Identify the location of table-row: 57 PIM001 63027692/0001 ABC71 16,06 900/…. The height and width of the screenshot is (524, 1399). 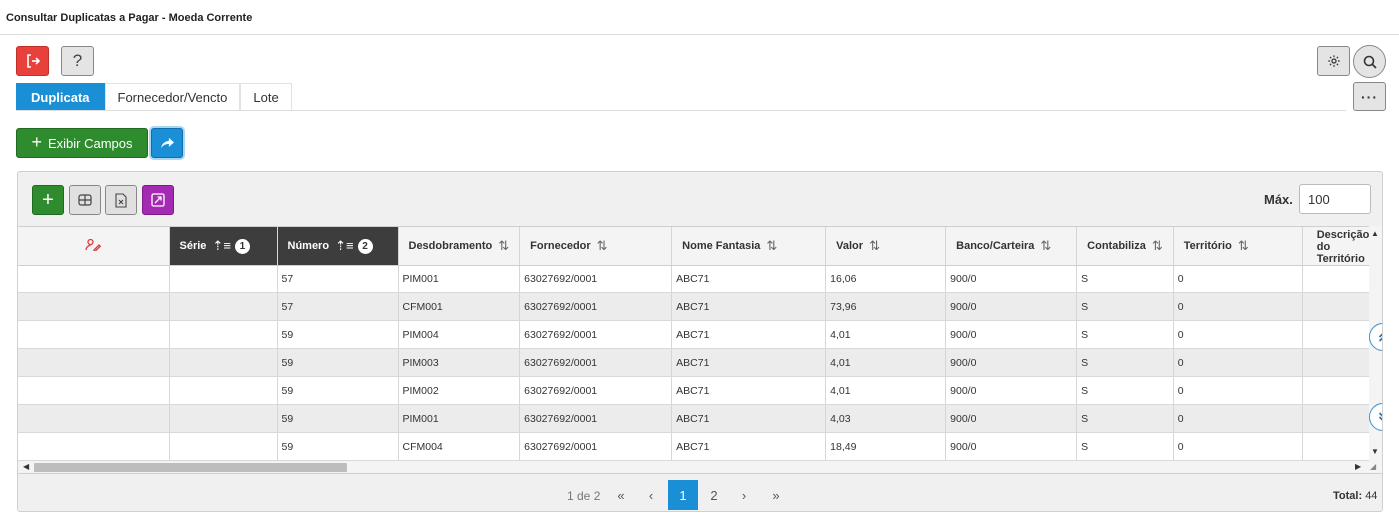
(697, 279).